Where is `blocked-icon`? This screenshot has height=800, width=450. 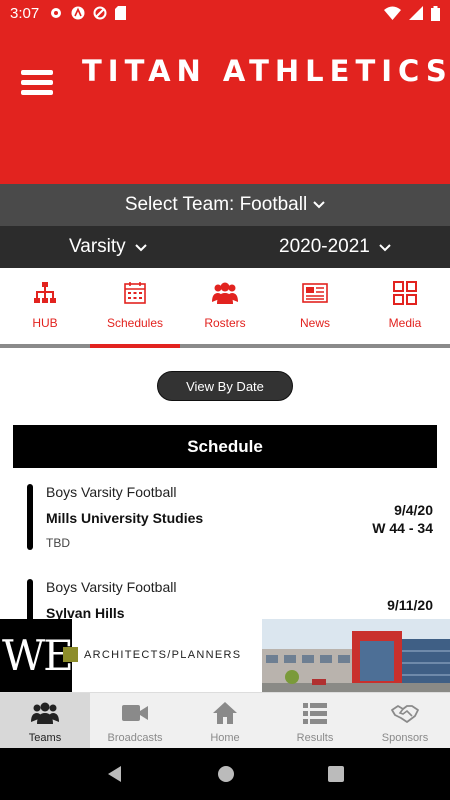
blocked-icon is located at coordinates (100, 13).